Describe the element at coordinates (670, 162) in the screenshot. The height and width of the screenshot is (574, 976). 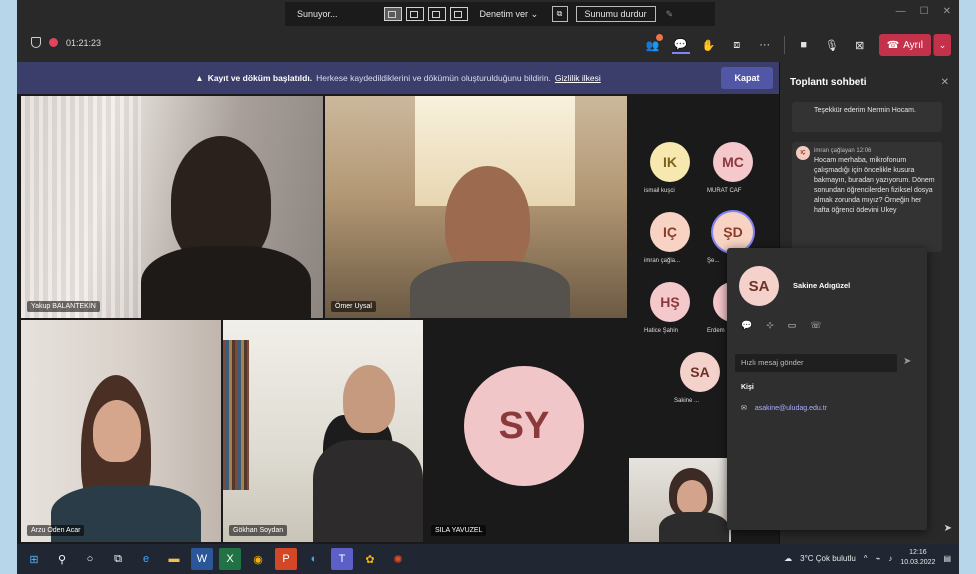
I see `avatar: IK` at that location.